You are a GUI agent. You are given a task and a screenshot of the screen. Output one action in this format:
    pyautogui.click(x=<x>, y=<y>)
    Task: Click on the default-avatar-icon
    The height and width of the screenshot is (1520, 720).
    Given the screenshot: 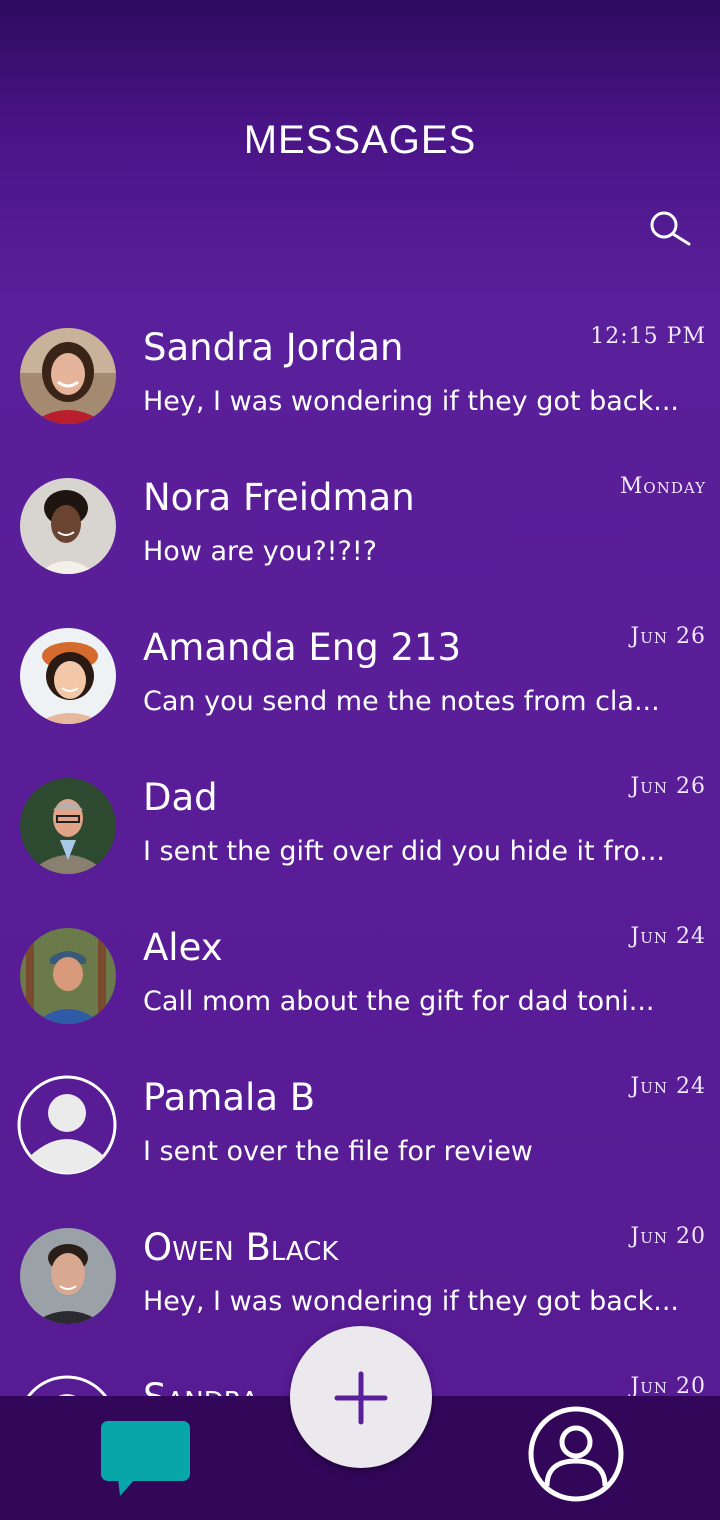 What is the action you would take?
    pyautogui.click(x=67, y=1125)
    